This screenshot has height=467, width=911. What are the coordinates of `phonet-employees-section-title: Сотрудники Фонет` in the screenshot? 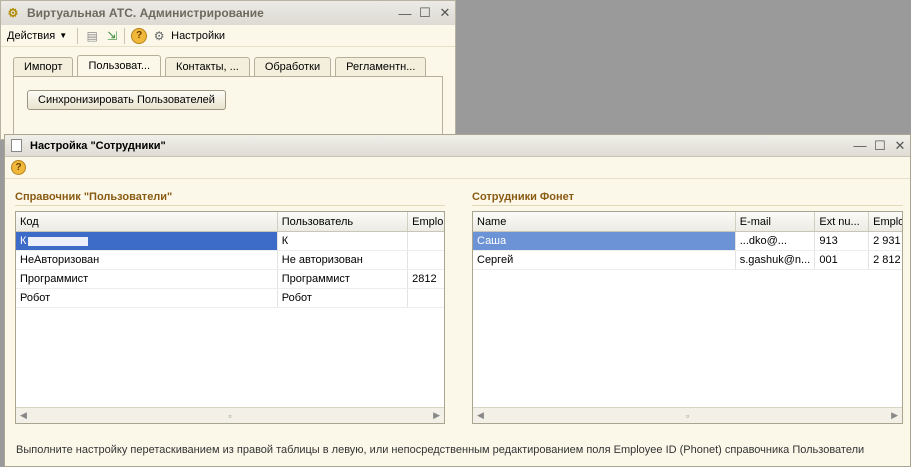 It's located at (523, 197).